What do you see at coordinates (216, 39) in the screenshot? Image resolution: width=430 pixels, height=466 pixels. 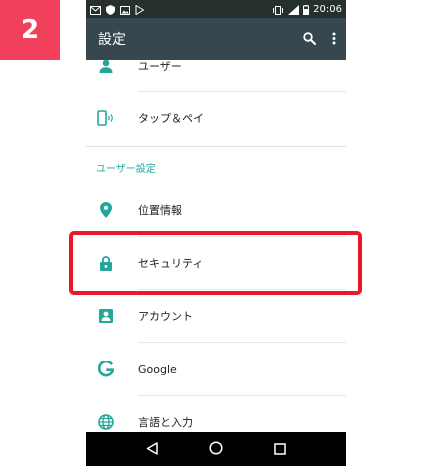 I see `app-toolbar: 設定` at bounding box center [216, 39].